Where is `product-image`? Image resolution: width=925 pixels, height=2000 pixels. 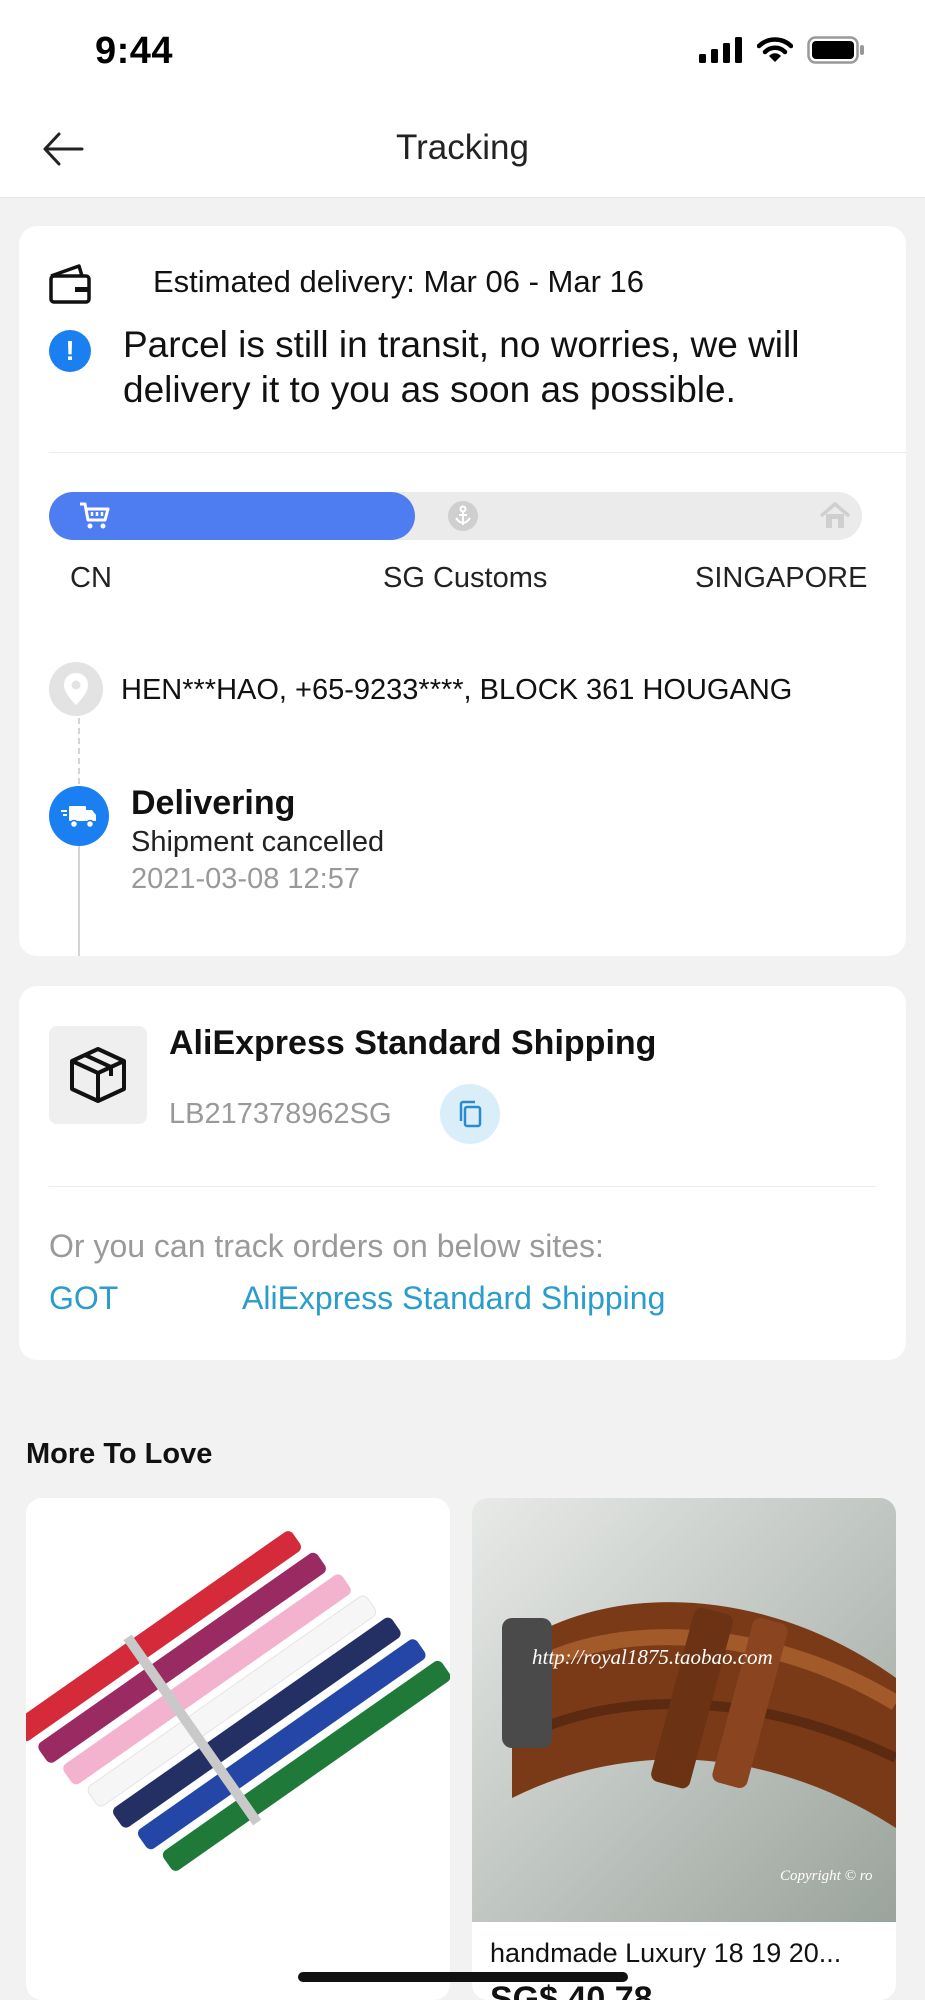 product-image is located at coordinates (238, 1710).